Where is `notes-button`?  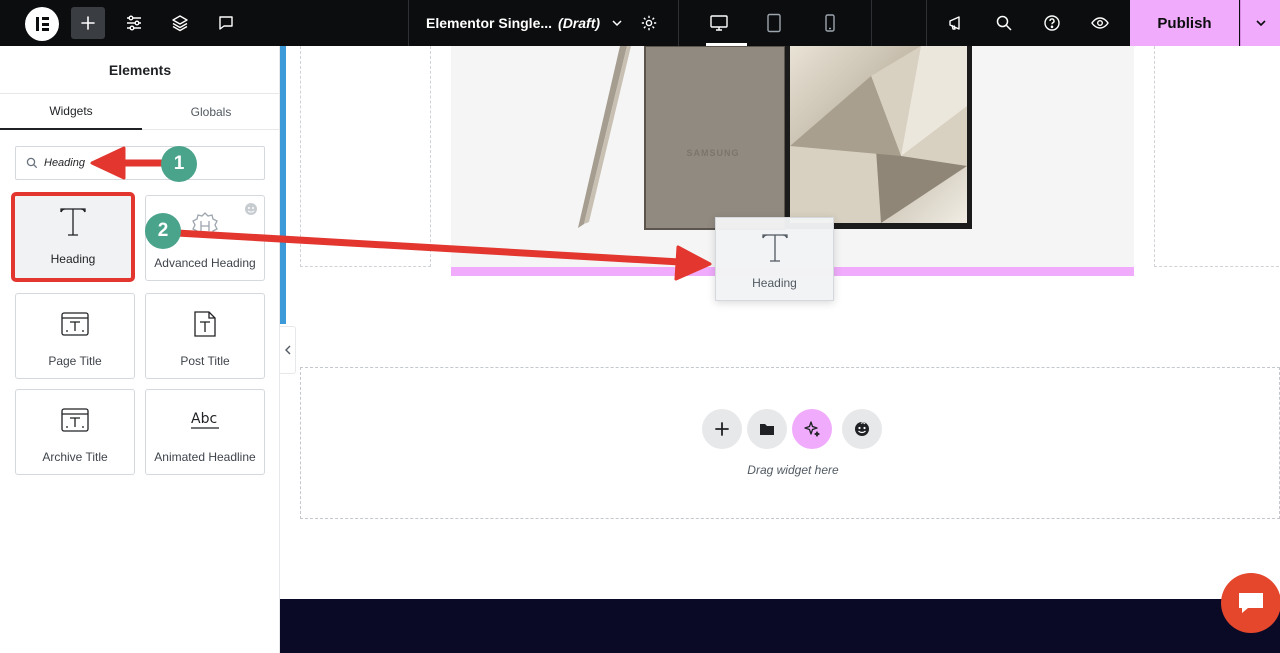 notes-button is located at coordinates (226, 23).